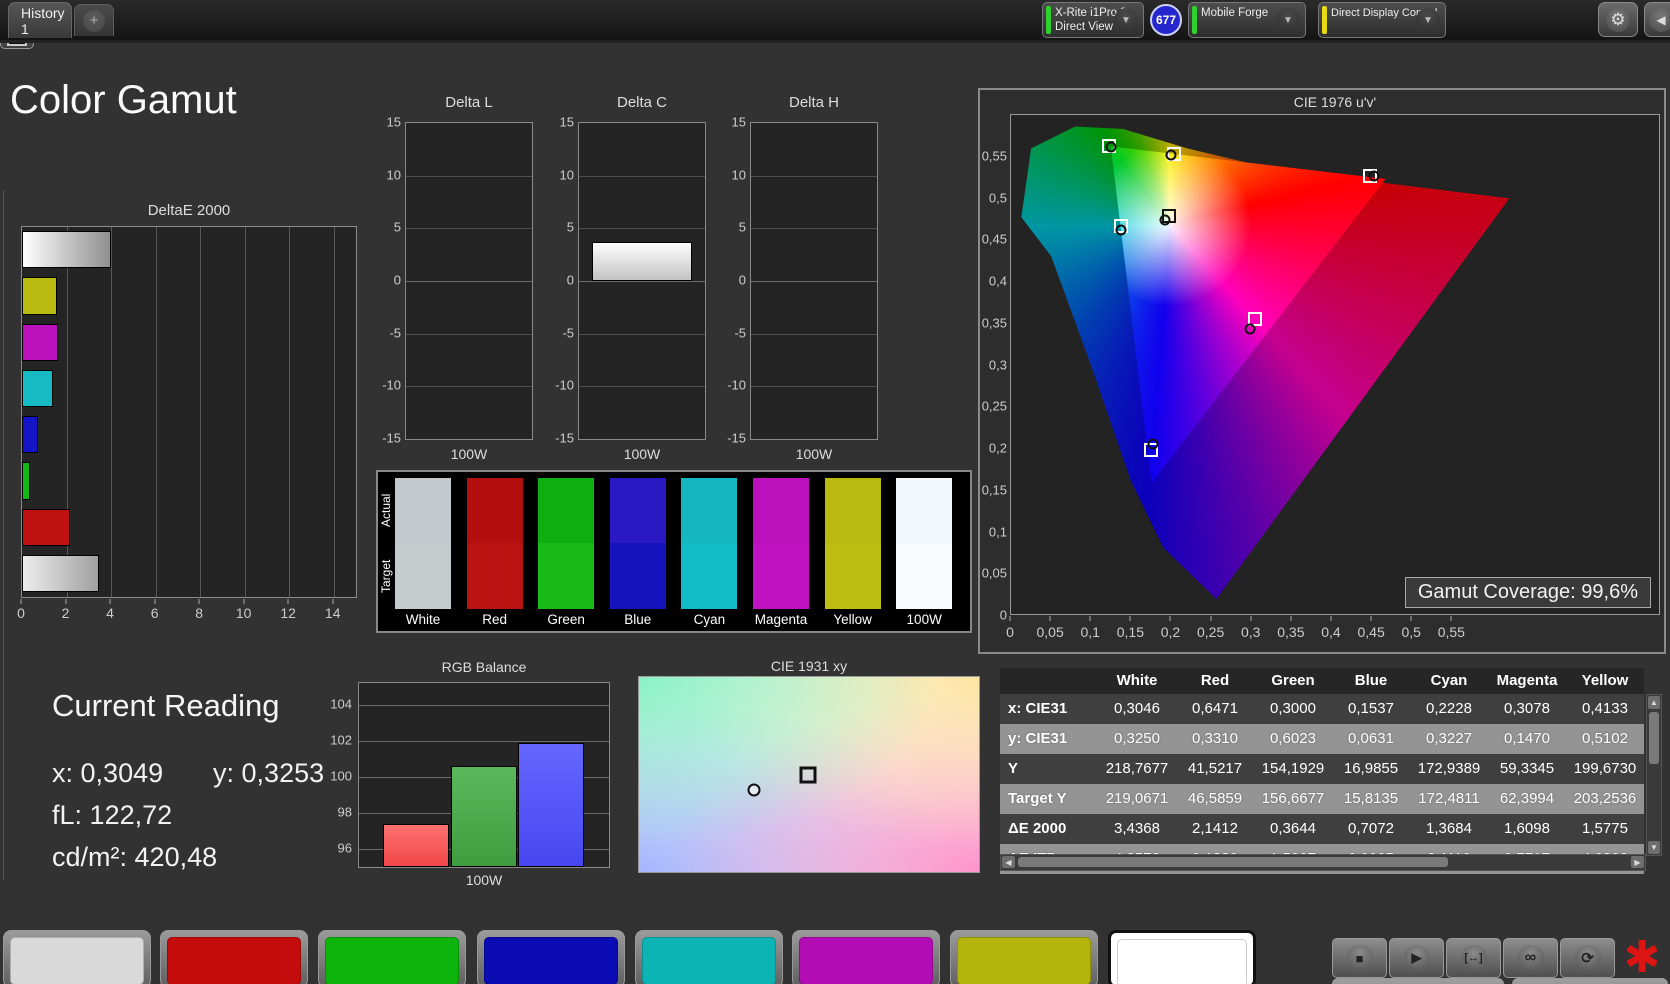  Describe the element at coordinates (1093, 20) in the screenshot. I see `meter-dropdown: X-Rite i1Pro 3 Direct View ▼` at that location.